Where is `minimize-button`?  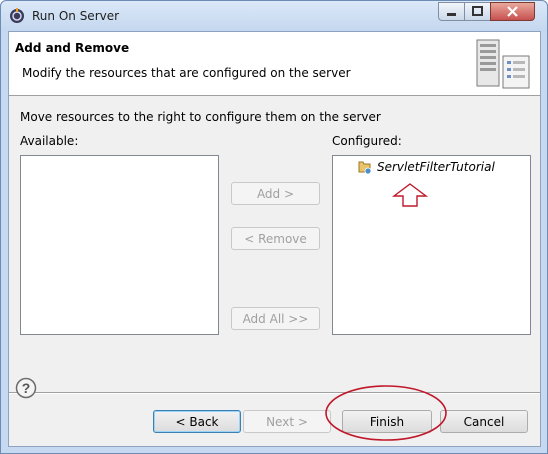 minimize-button is located at coordinates (451, 11).